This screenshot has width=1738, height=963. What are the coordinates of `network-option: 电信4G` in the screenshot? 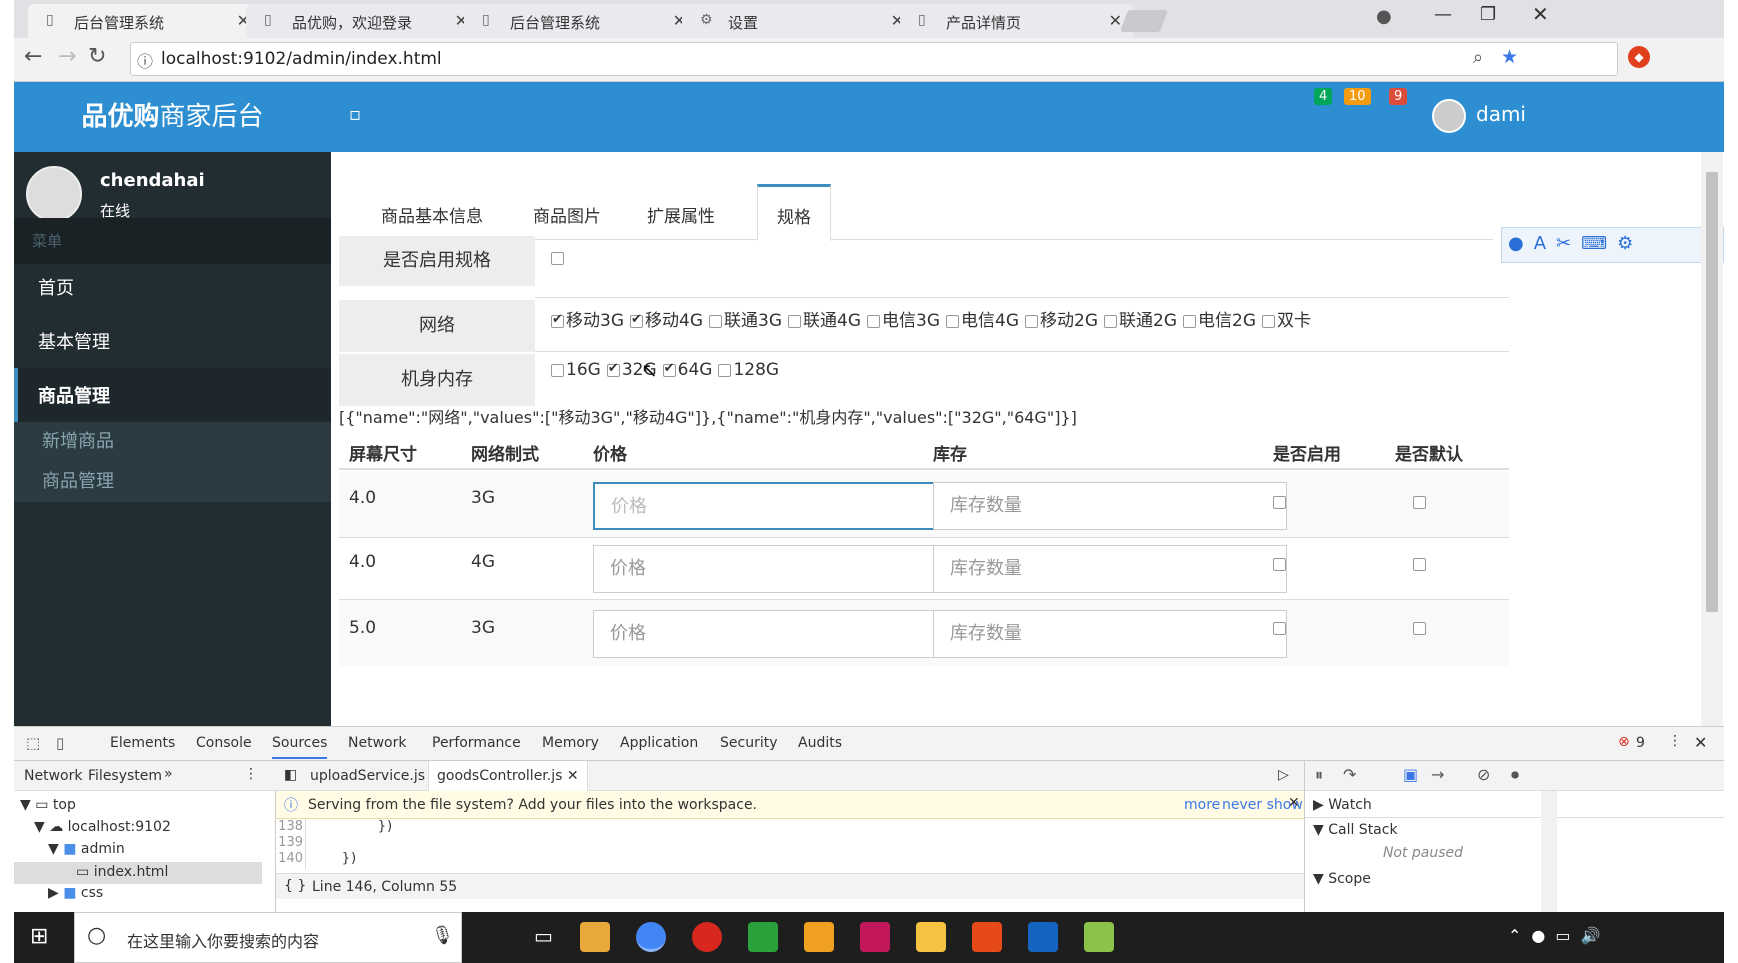 It's located at (982, 321).